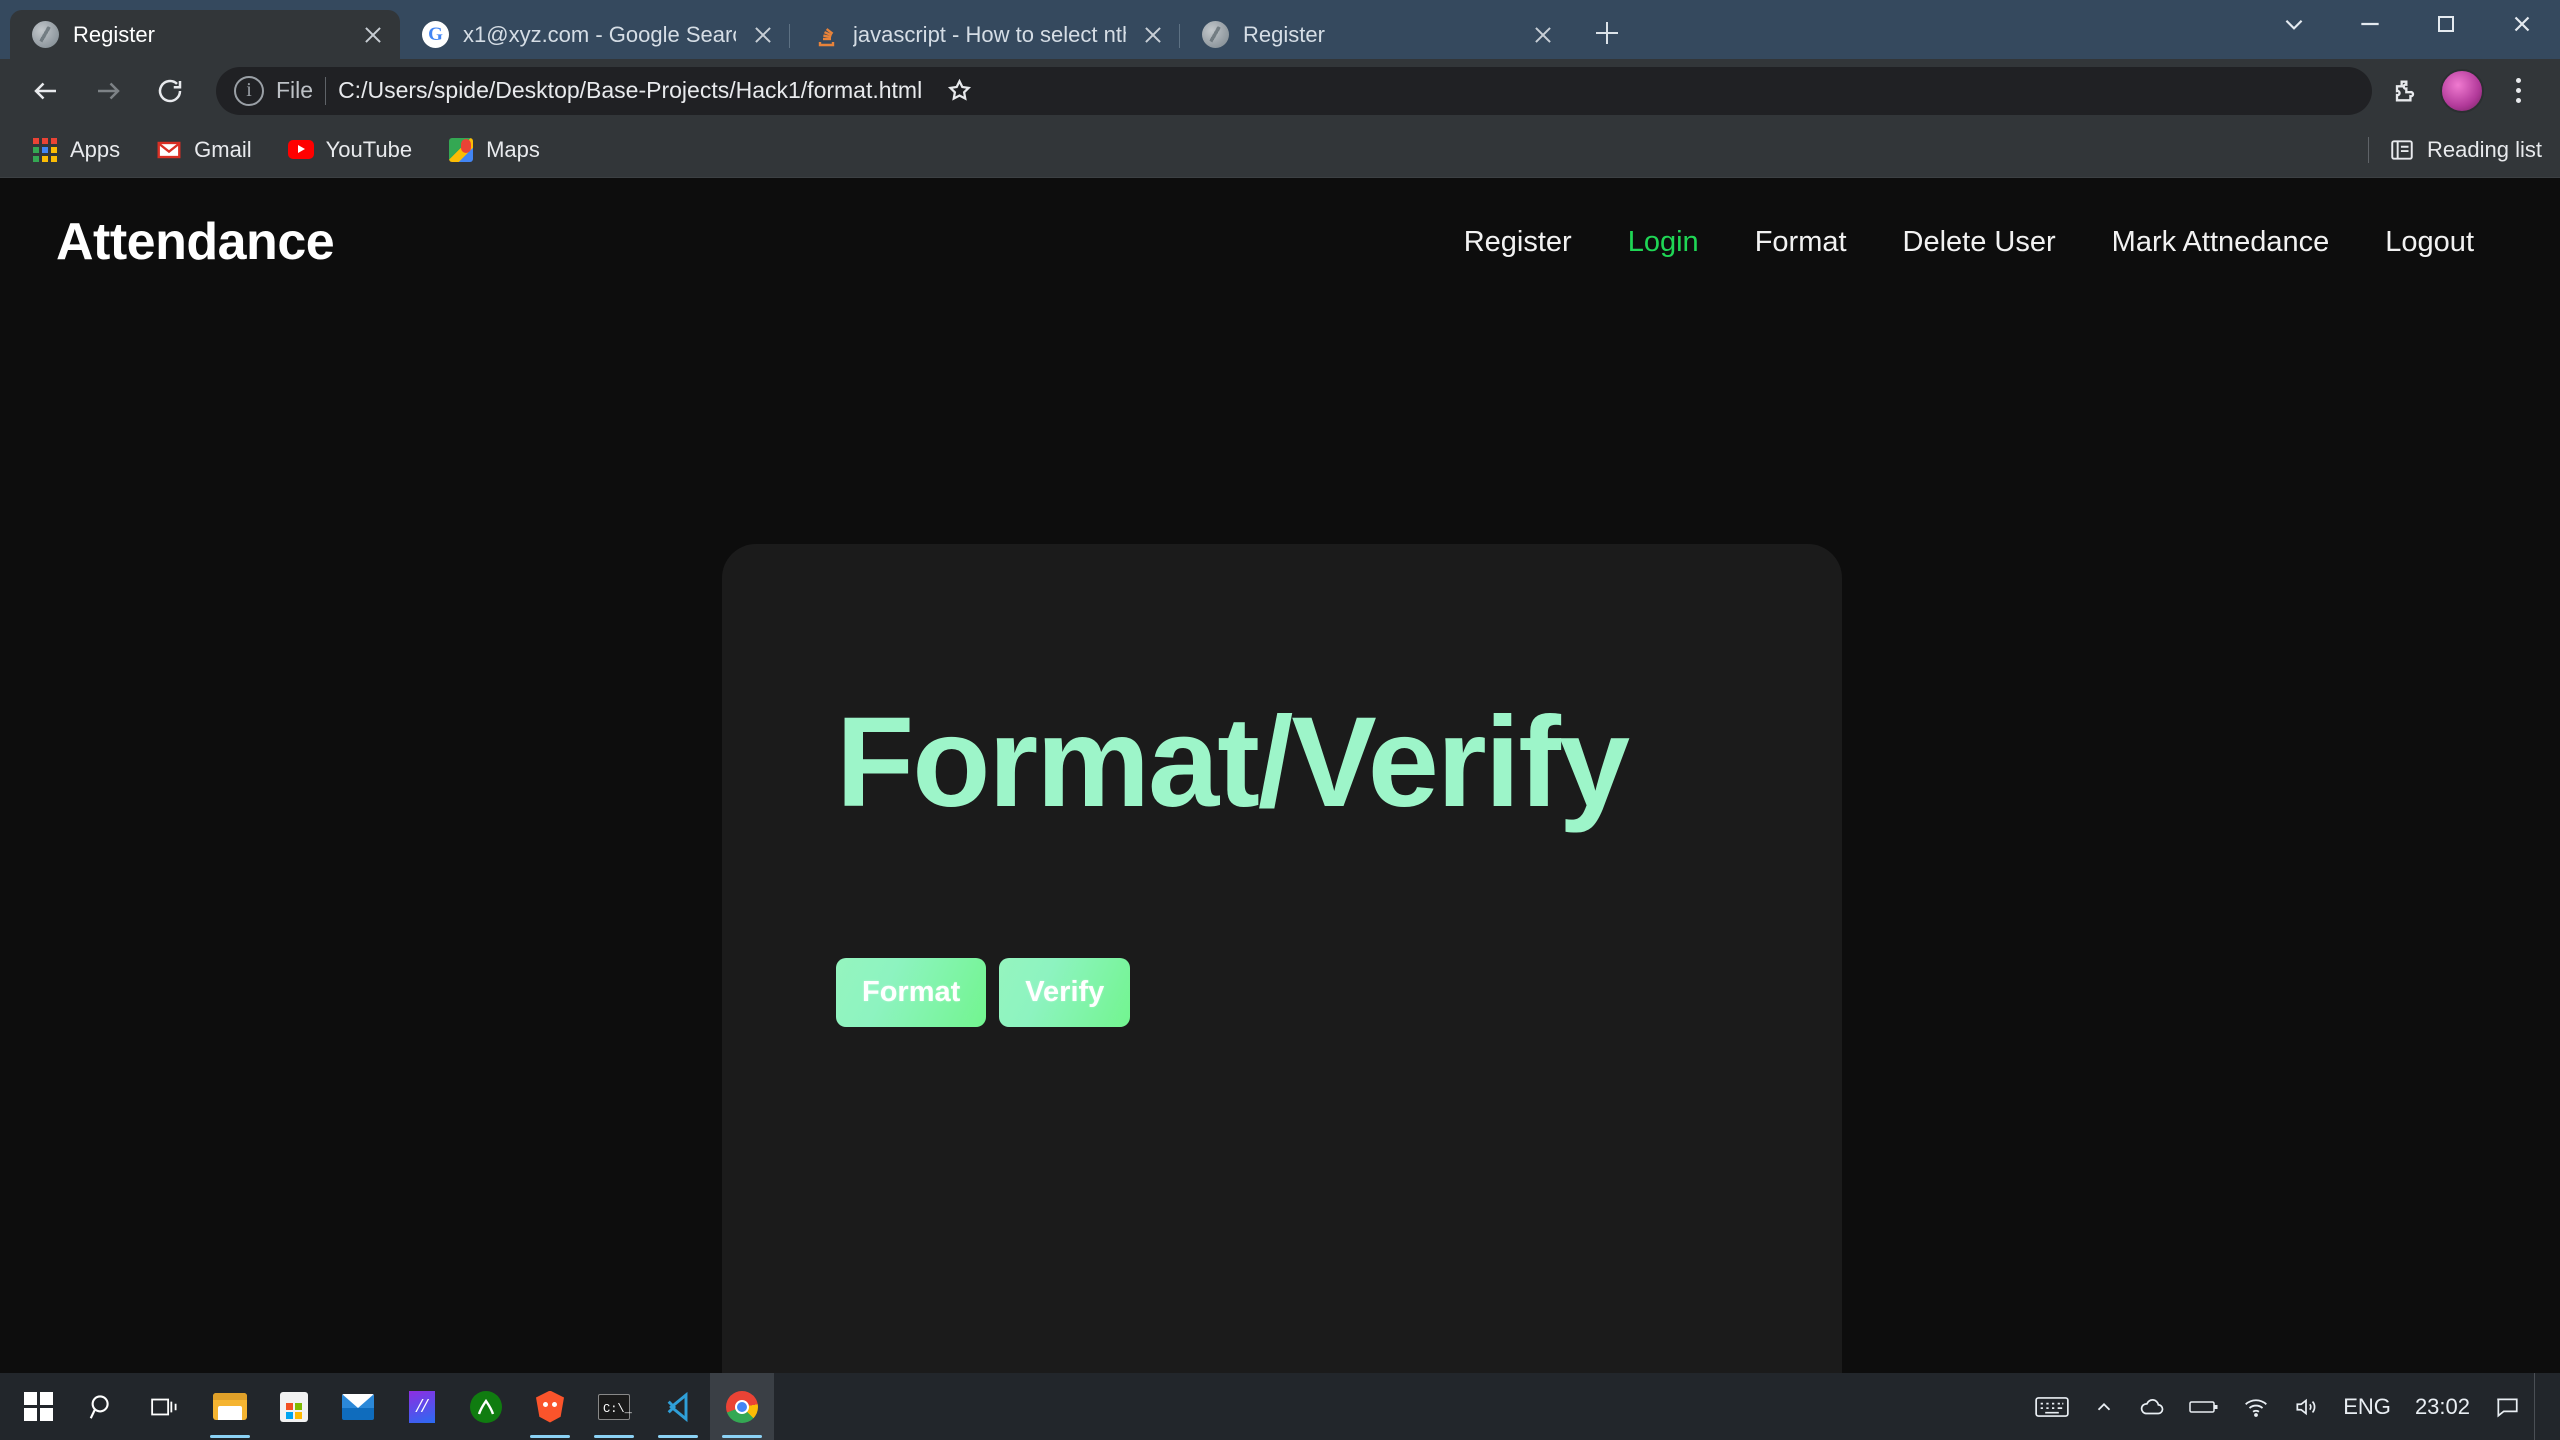 Image resolution: width=2560 pixels, height=1440 pixels. Describe the element at coordinates (205, 34) in the screenshot. I see `browser-tab-1: Register` at that location.